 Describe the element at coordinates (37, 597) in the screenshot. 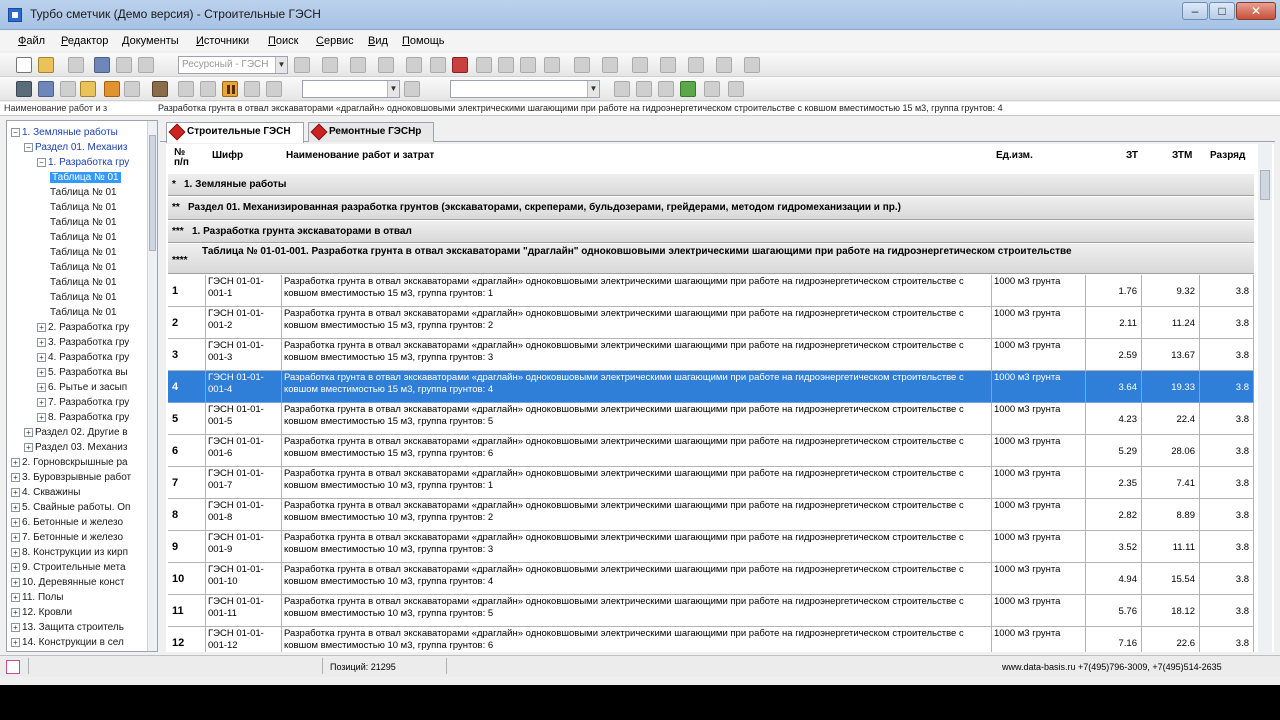

I see `tree-node: +11. Полы` at that location.